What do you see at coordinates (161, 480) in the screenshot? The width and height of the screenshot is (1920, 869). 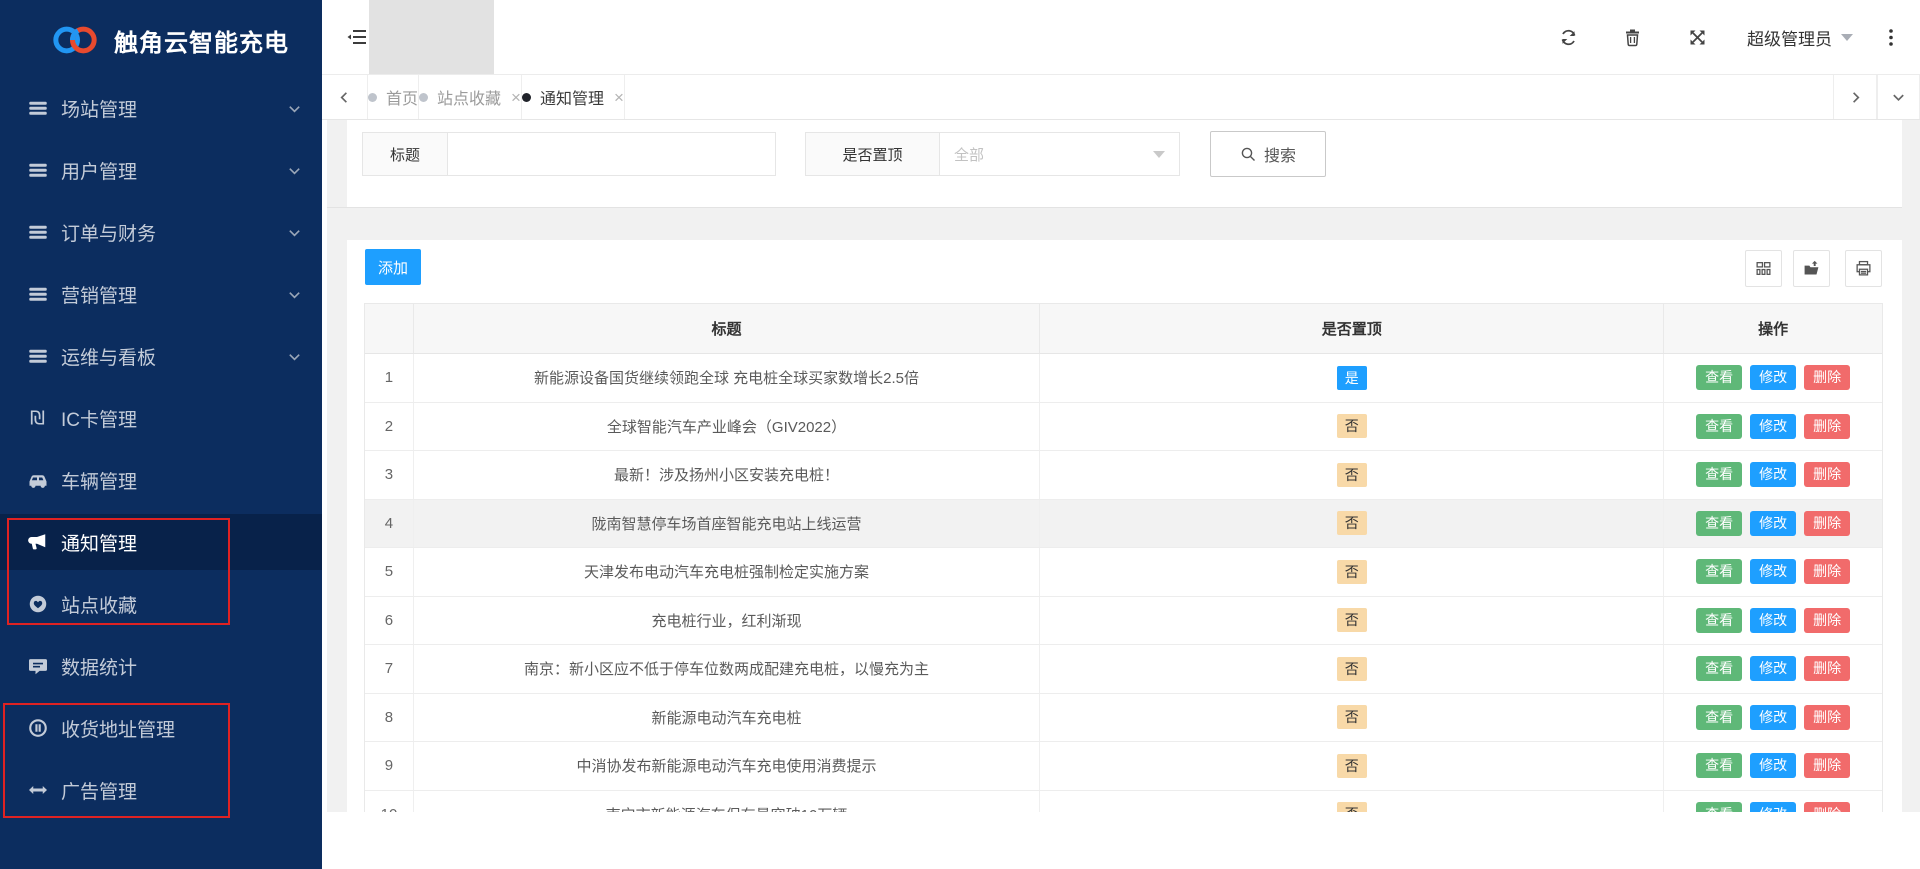 I see `sidebar-item: 车辆管理` at bounding box center [161, 480].